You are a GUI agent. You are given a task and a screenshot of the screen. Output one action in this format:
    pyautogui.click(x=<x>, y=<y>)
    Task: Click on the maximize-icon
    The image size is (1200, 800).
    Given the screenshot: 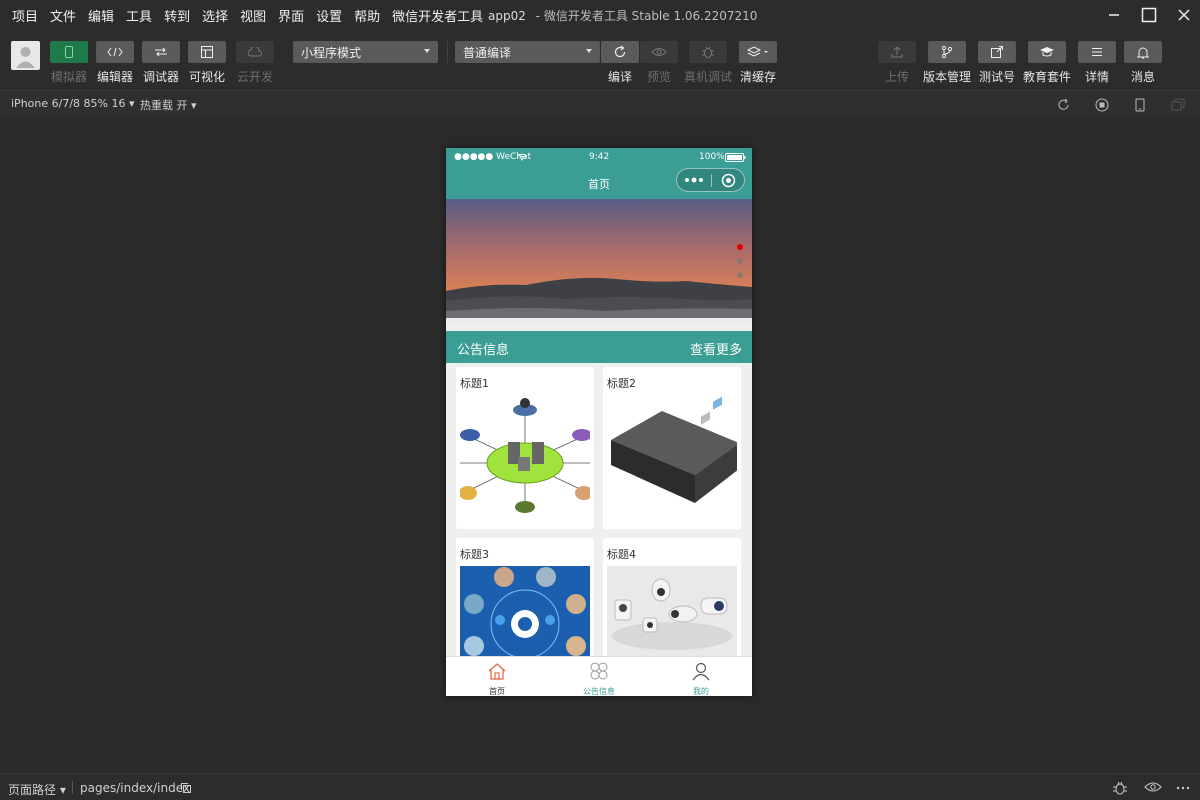 What is the action you would take?
    pyautogui.click(x=1149, y=15)
    